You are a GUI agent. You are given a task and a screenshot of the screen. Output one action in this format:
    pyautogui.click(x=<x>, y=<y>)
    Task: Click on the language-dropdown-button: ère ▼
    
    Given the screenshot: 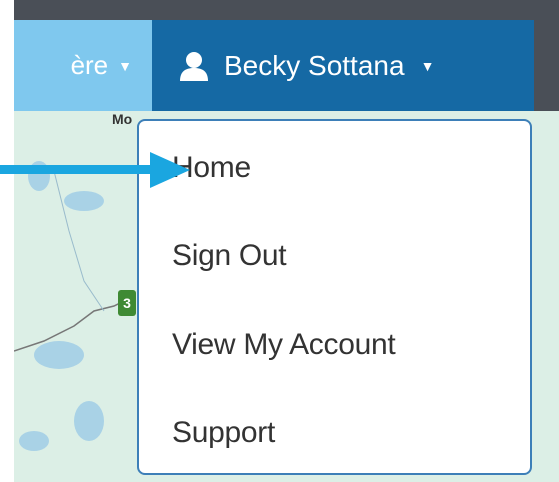 What is the action you would take?
    pyautogui.click(x=83, y=65)
    